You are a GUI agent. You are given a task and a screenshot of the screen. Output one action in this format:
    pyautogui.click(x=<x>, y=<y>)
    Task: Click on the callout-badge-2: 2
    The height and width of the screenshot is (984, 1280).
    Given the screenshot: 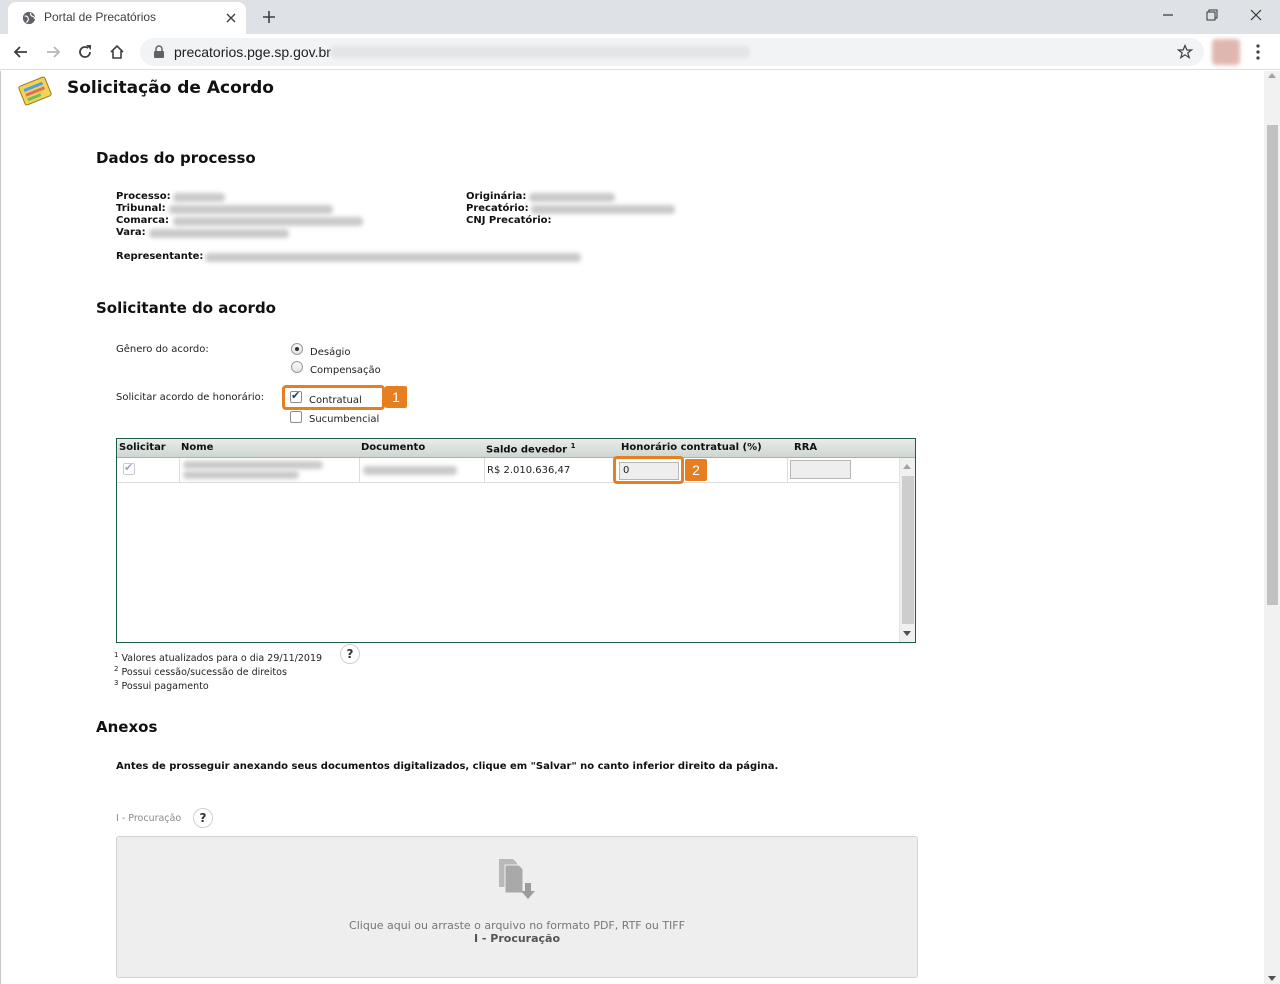 What is the action you would take?
    pyautogui.click(x=696, y=470)
    